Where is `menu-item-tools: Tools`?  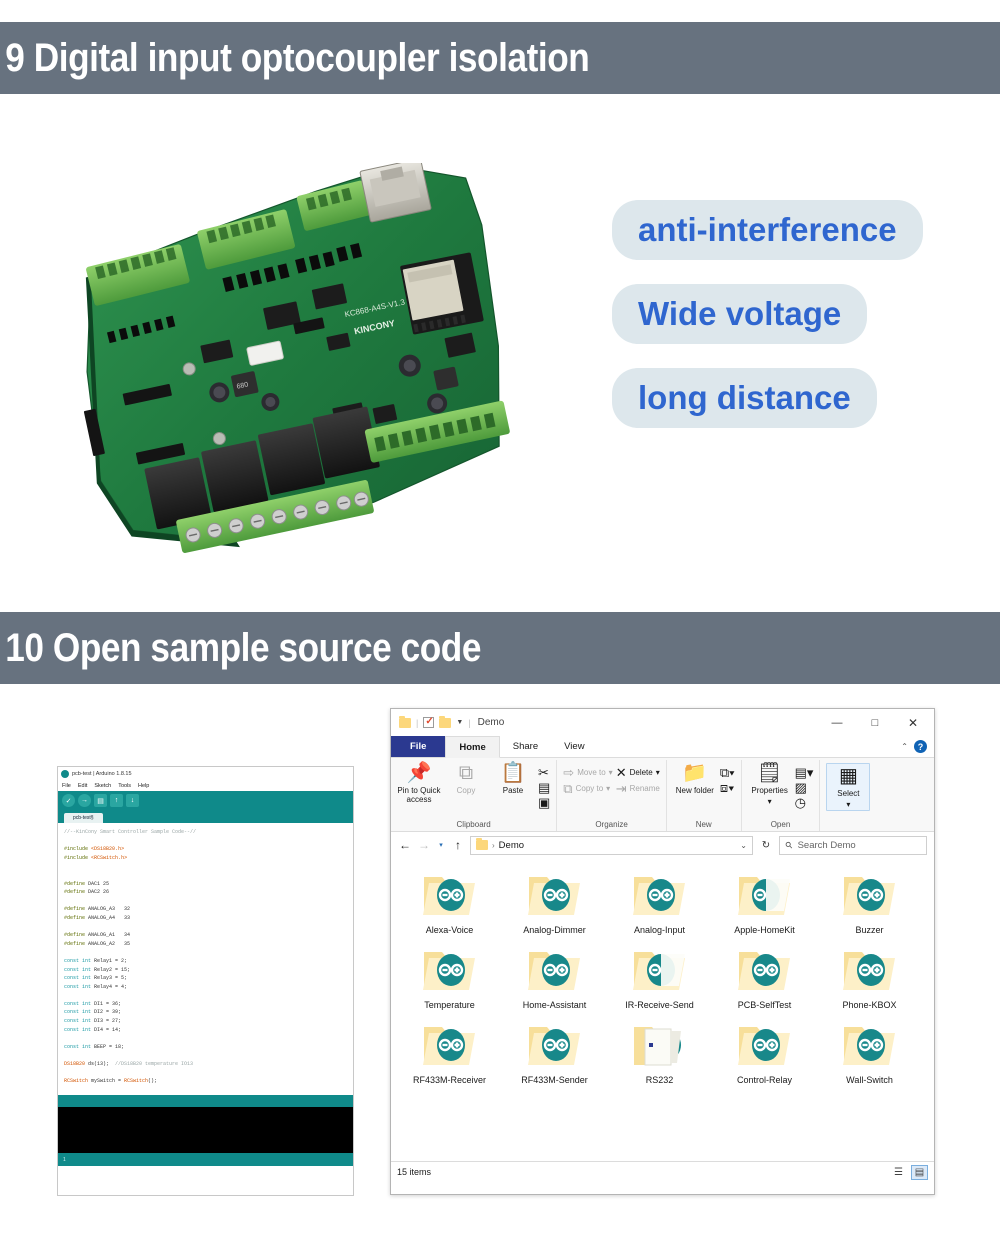 menu-item-tools: Tools is located at coordinates (124, 786).